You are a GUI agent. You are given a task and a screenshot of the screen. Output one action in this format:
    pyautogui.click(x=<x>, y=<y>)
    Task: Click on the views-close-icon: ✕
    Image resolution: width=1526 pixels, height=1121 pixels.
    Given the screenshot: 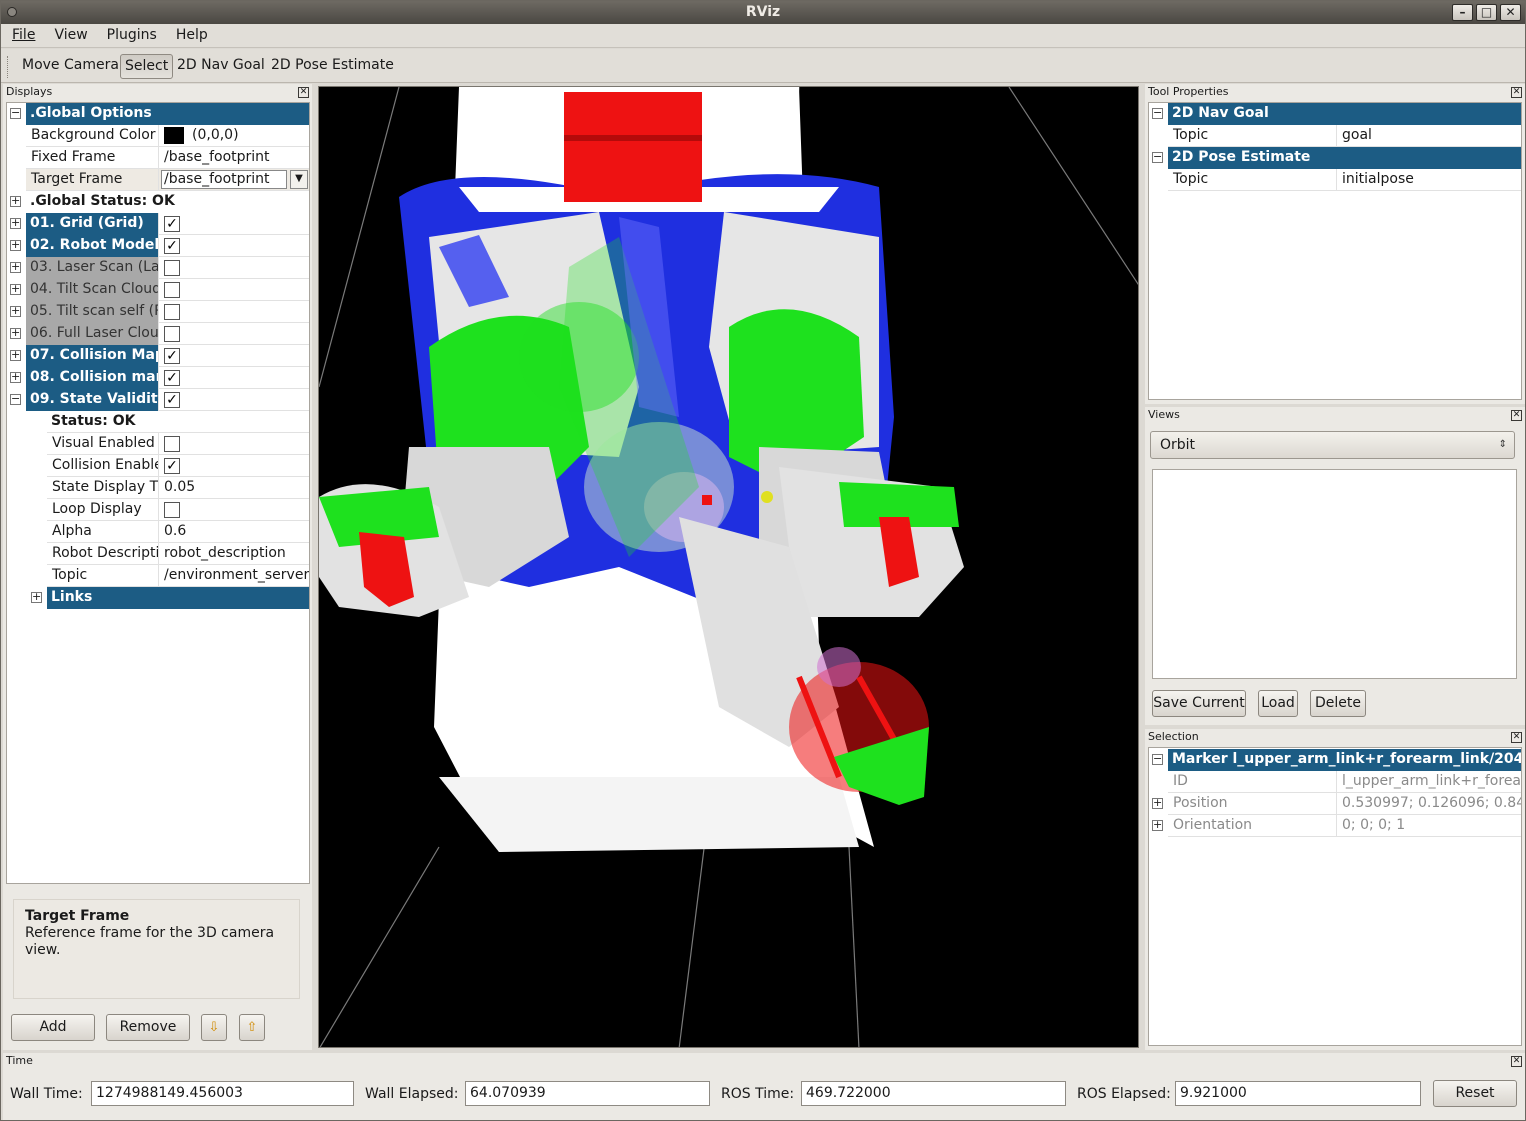 What is the action you would take?
    pyautogui.click(x=1516, y=415)
    